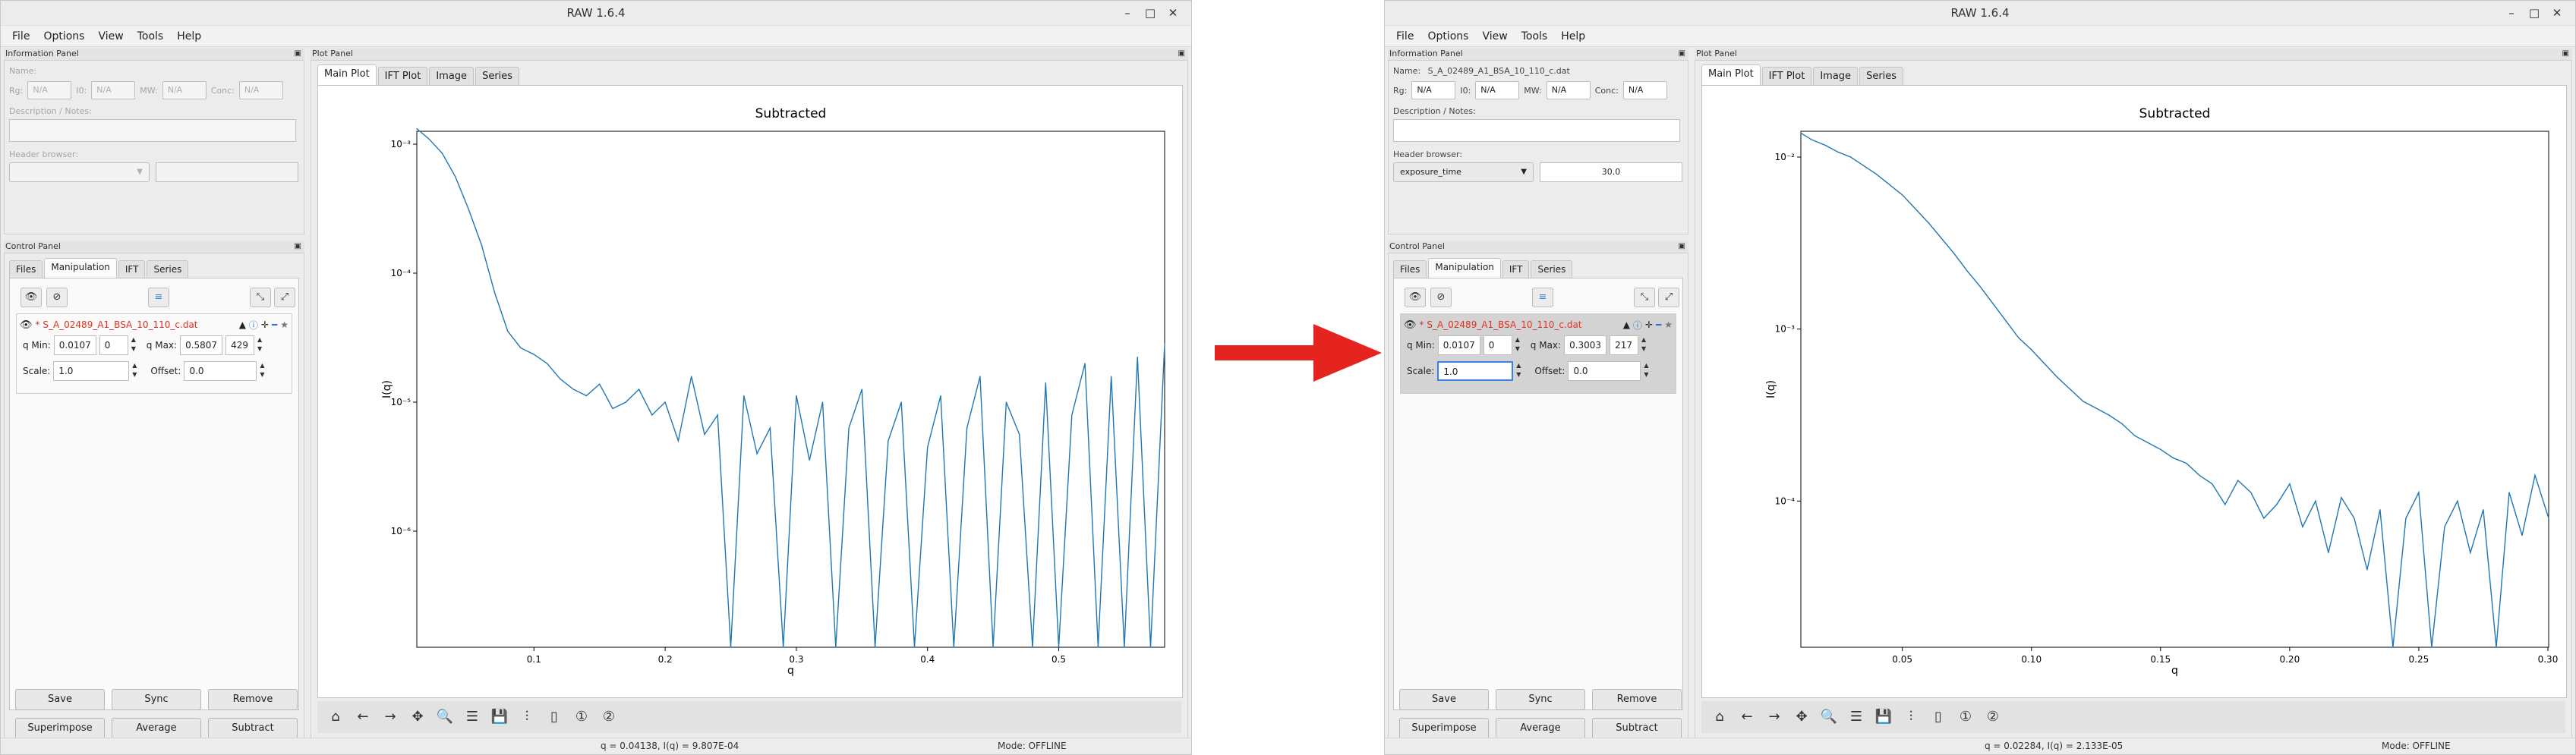 The width and height of the screenshot is (2576, 755). What do you see at coordinates (1536, 130) in the screenshot?
I see `description-field` at bounding box center [1536, 130].